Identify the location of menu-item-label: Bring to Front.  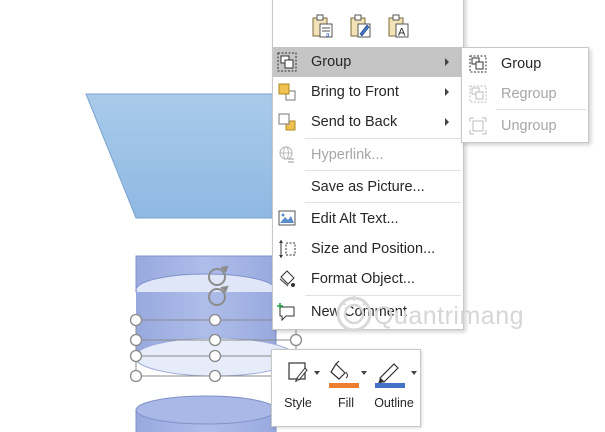
(355, 92).